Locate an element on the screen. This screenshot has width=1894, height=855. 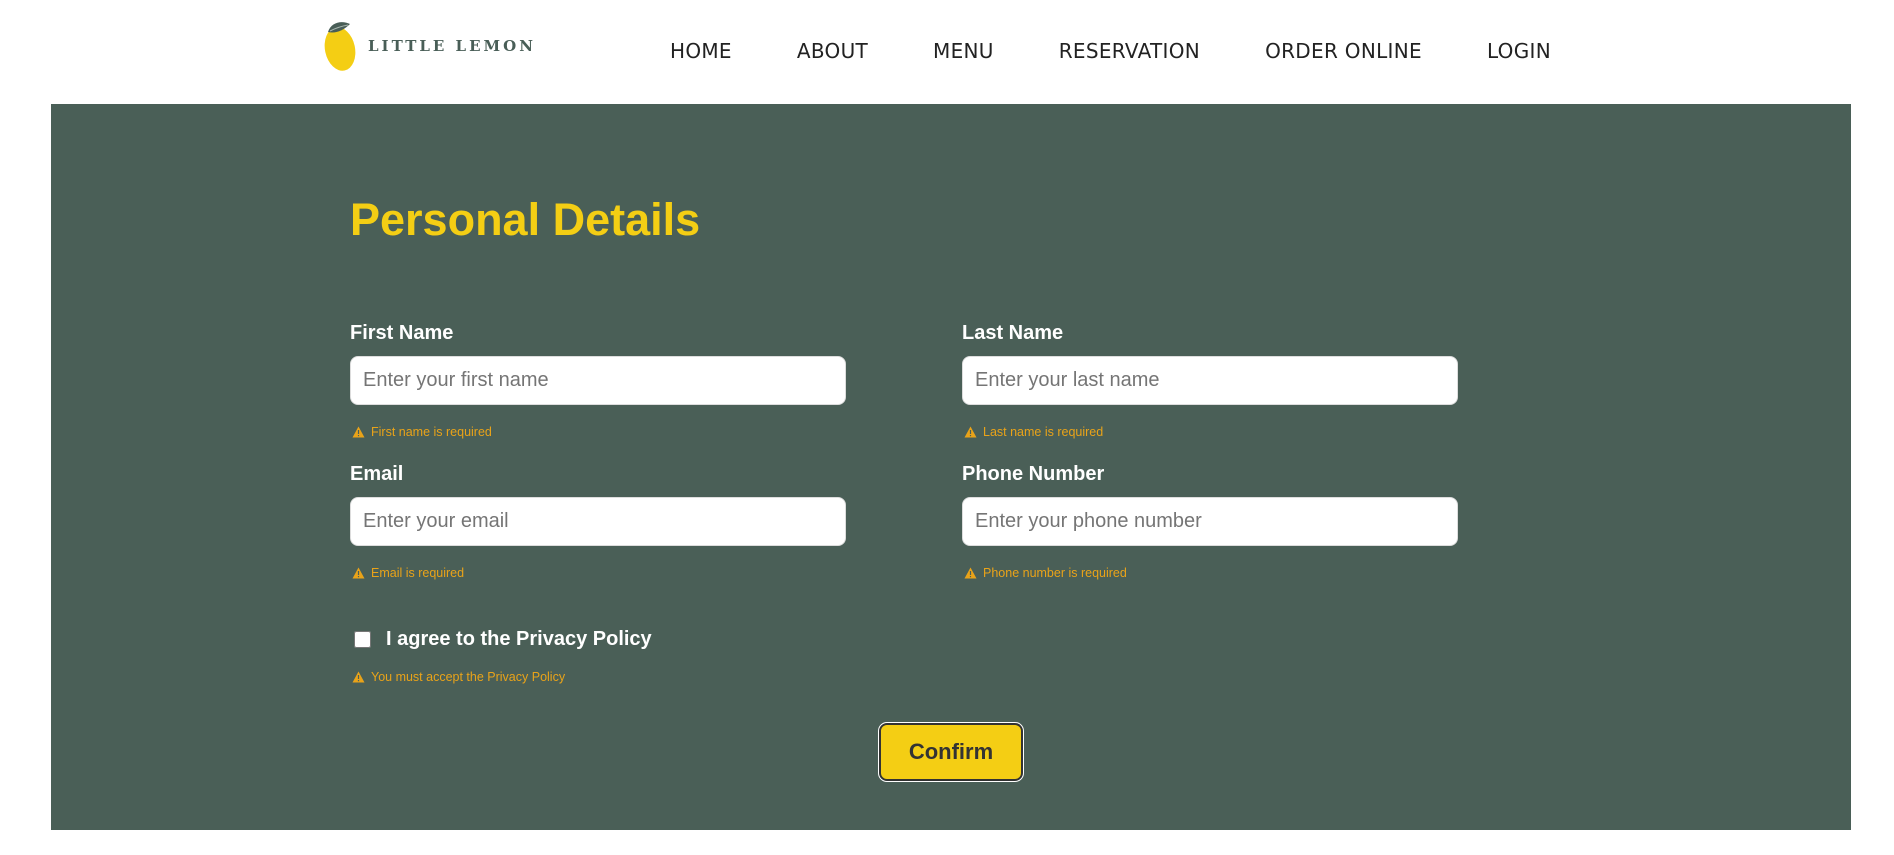
email-error-text: Email is required is located at coordinates (418, 573).